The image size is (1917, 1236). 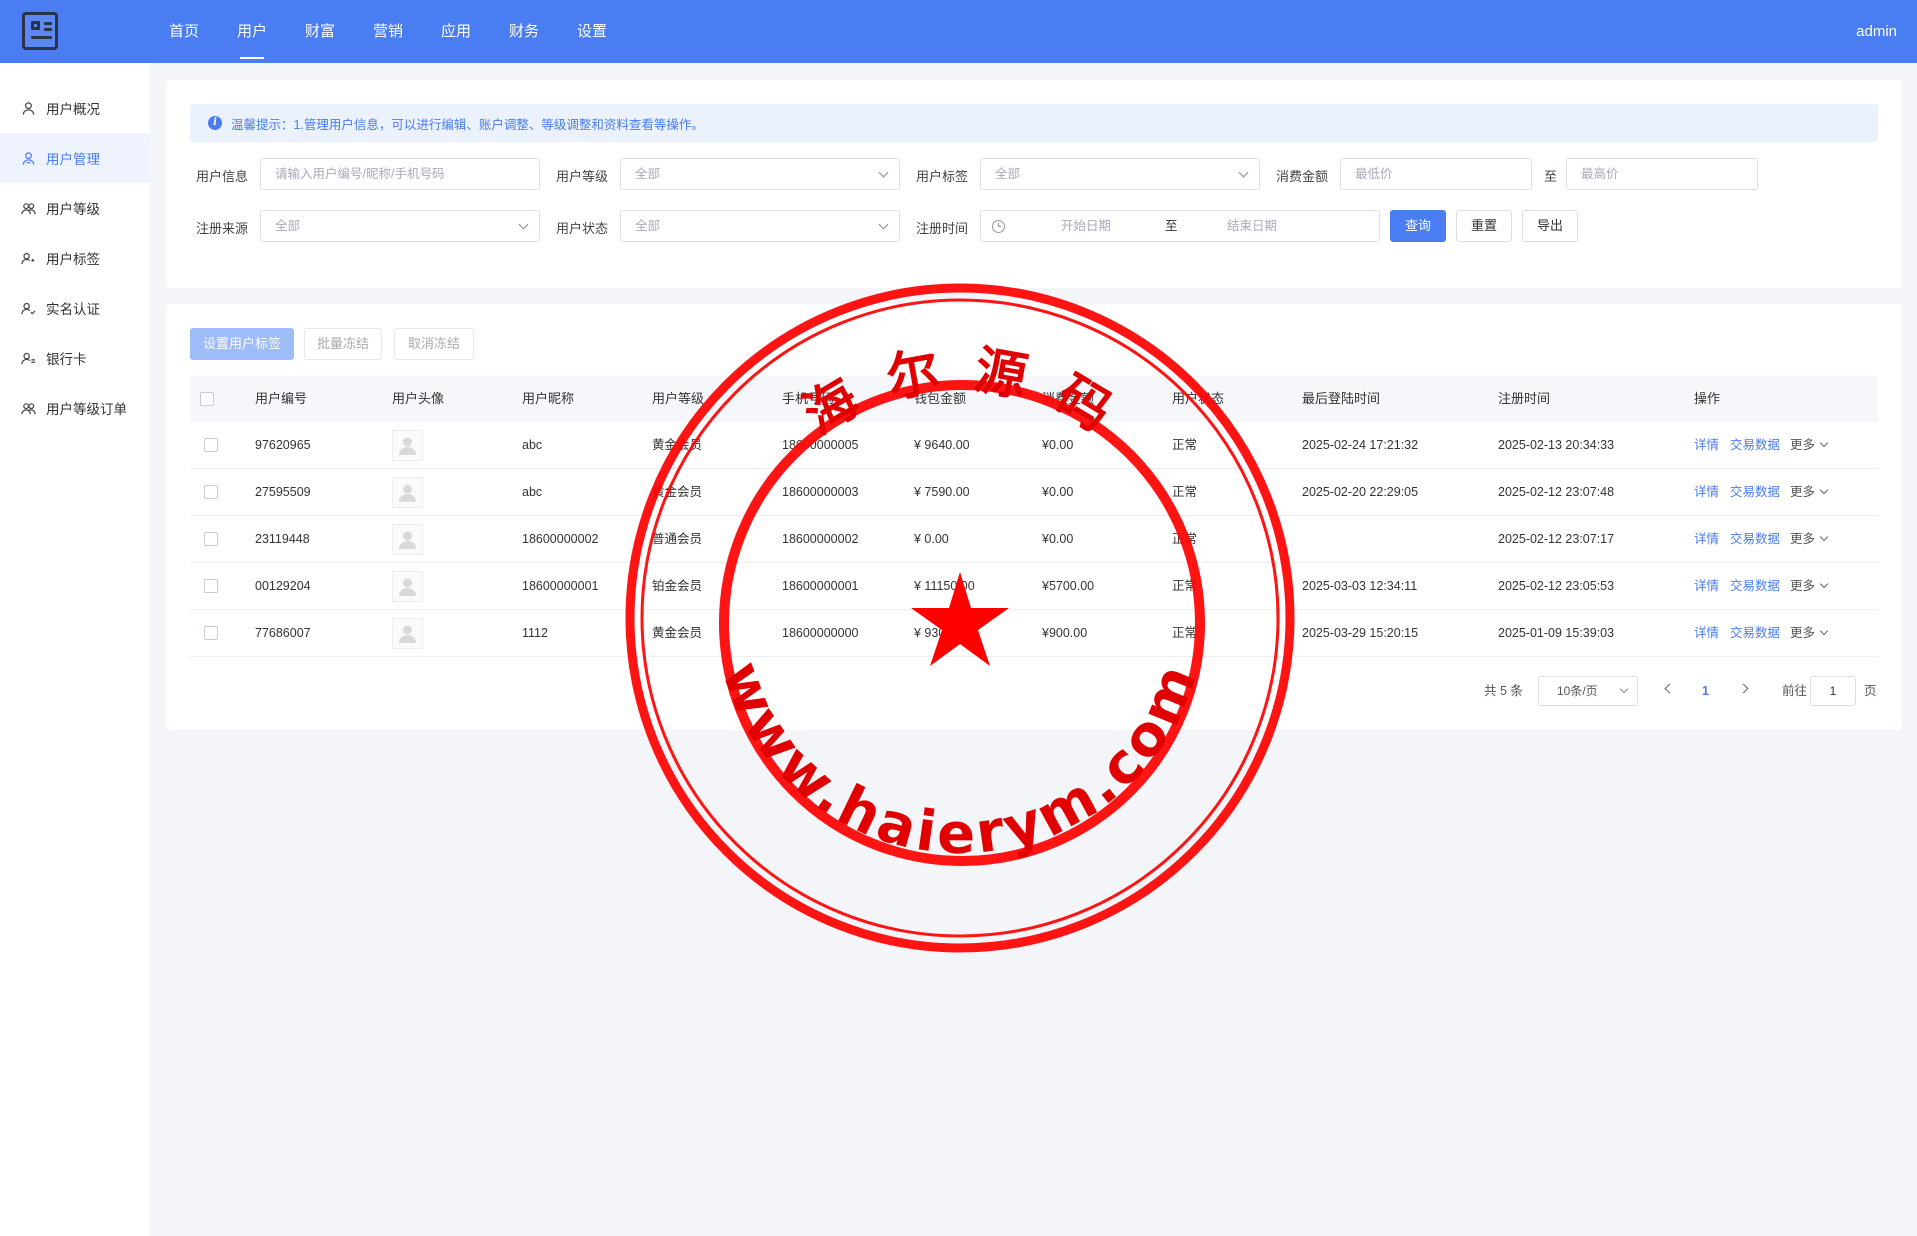 What do you see at coordinates (1662, 174) in the screenshot?
I see `spend-max-input: 最高价` at bounding box center [1662, 174].